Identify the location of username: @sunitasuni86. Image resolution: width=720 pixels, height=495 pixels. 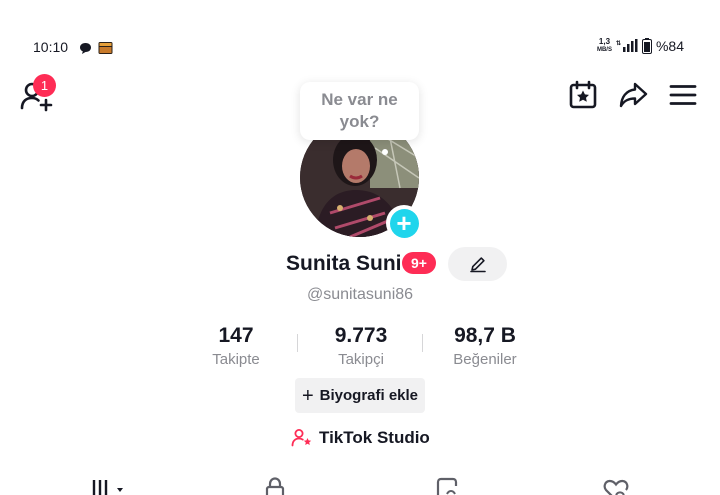
(360, 294).